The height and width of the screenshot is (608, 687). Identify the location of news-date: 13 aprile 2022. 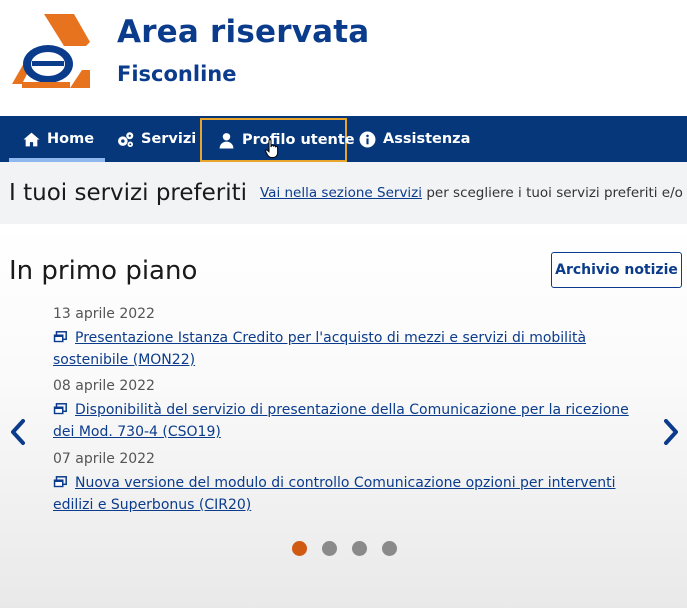
(104, 314).